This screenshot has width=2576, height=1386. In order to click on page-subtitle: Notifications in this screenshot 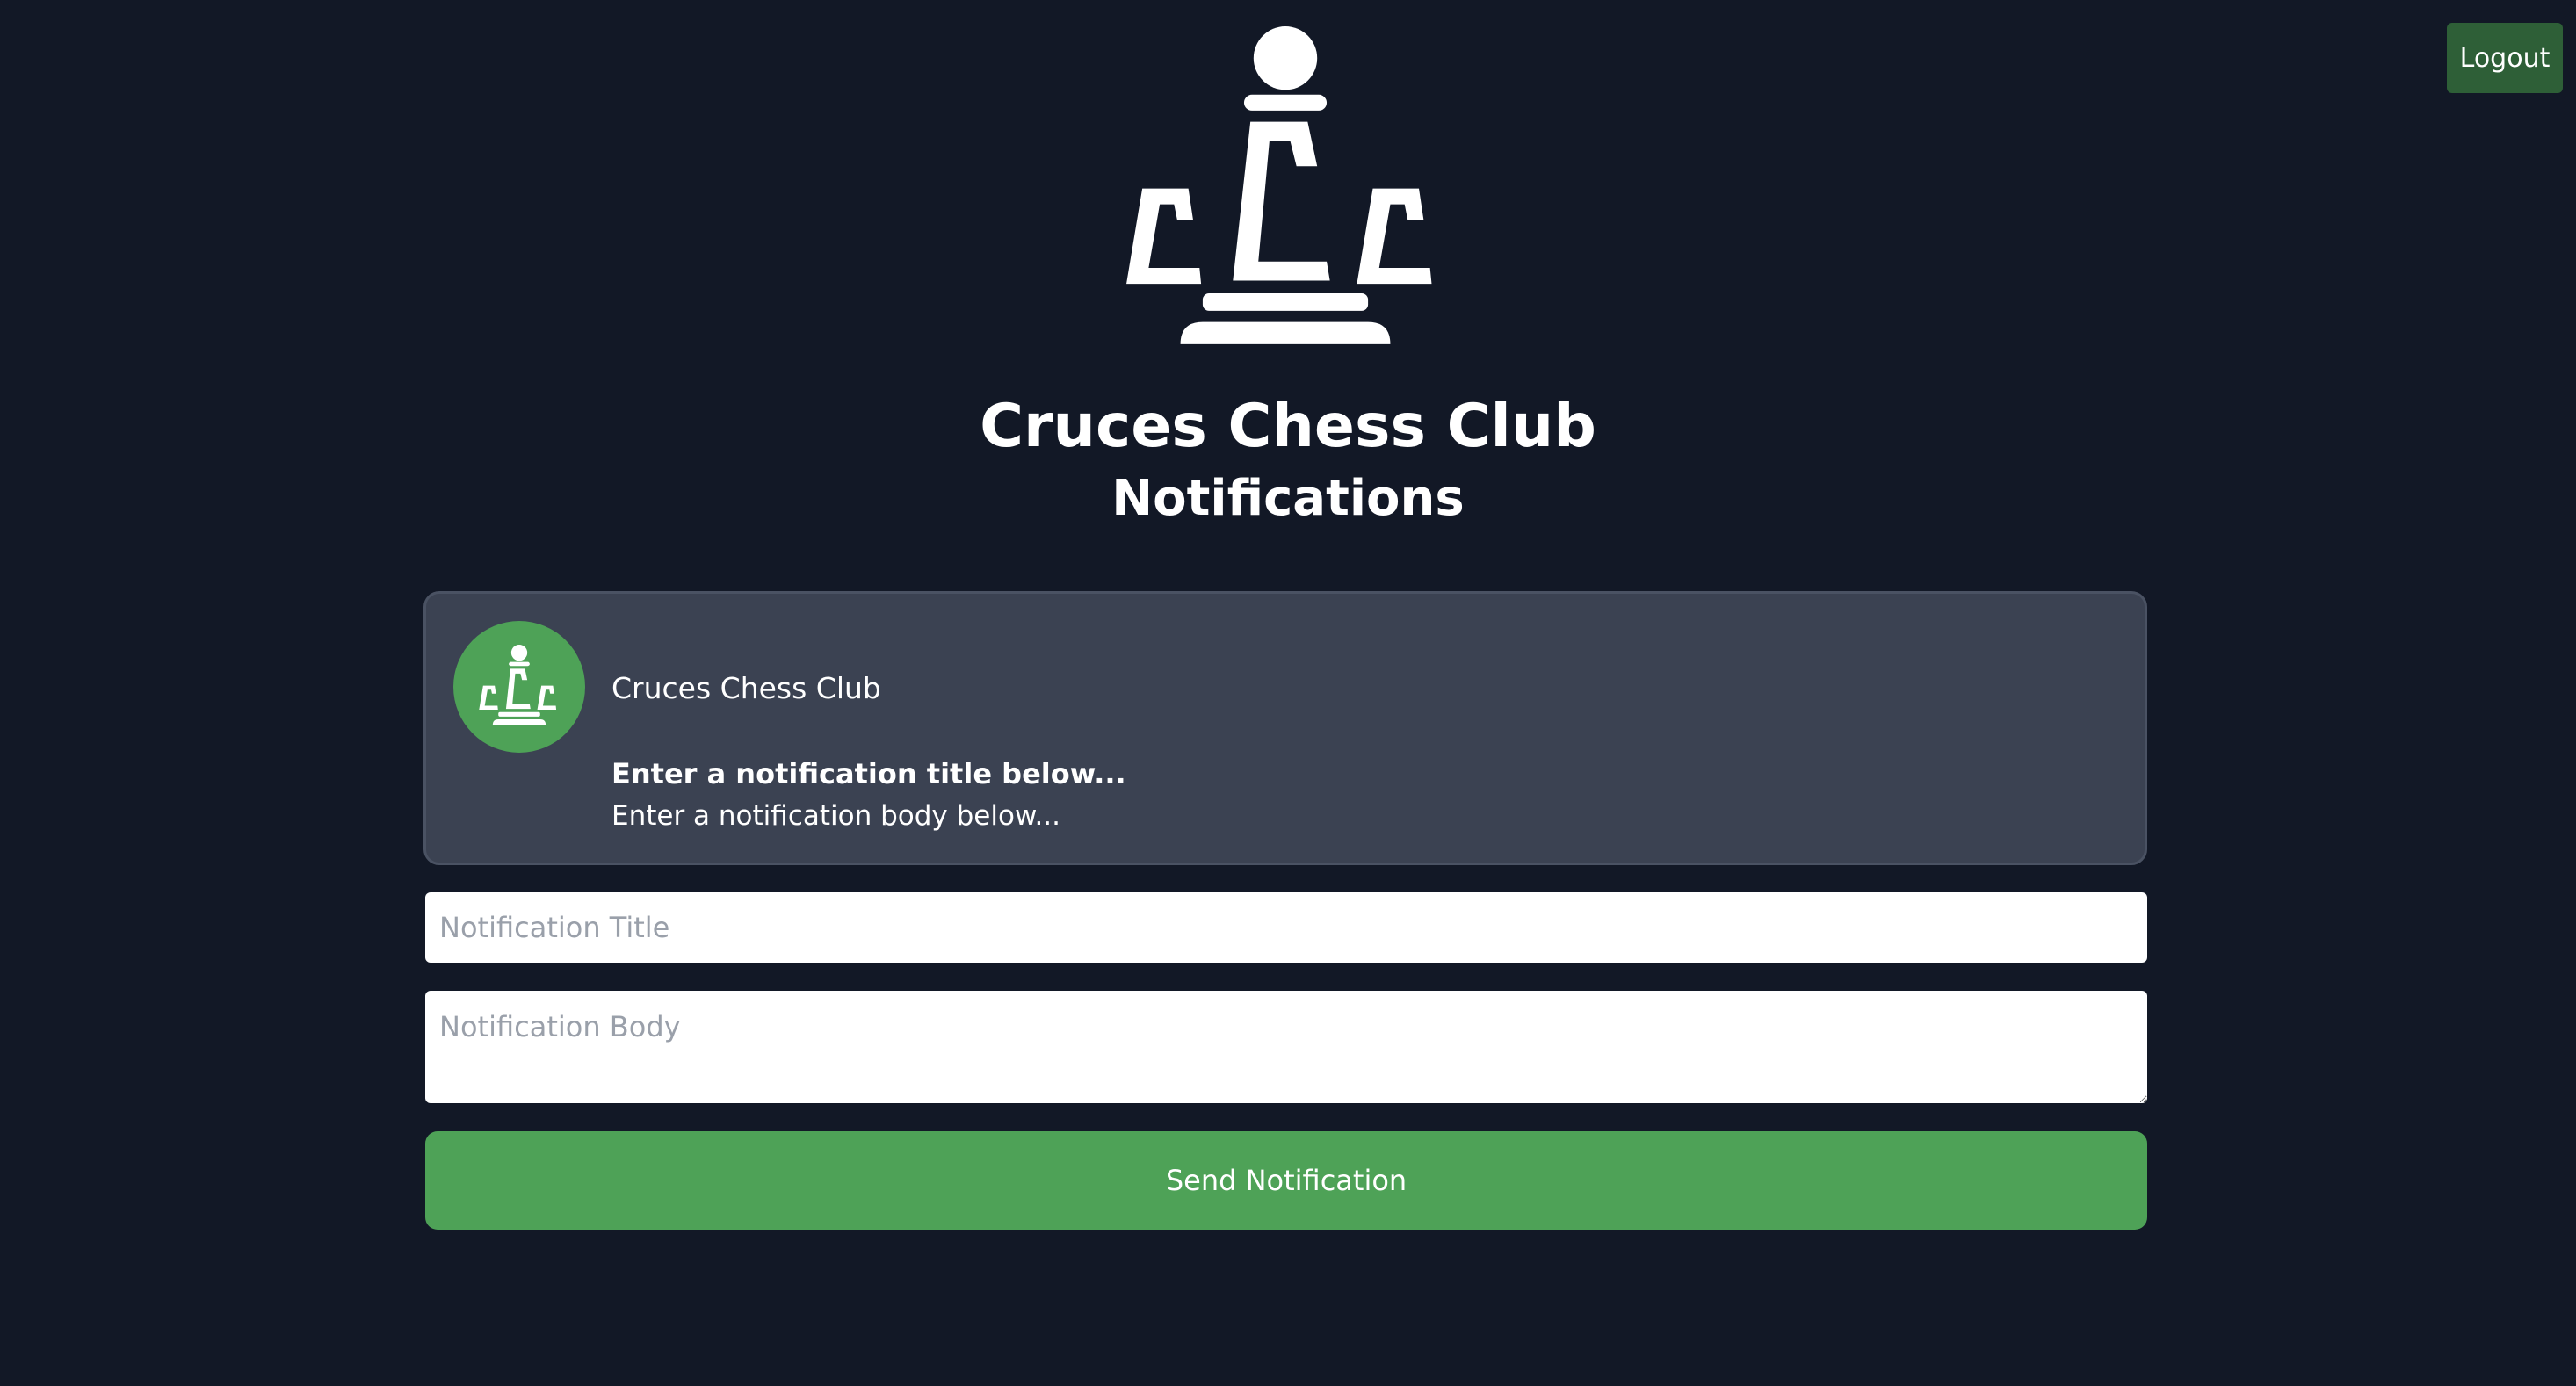, I will do `click(1288, 498)`.